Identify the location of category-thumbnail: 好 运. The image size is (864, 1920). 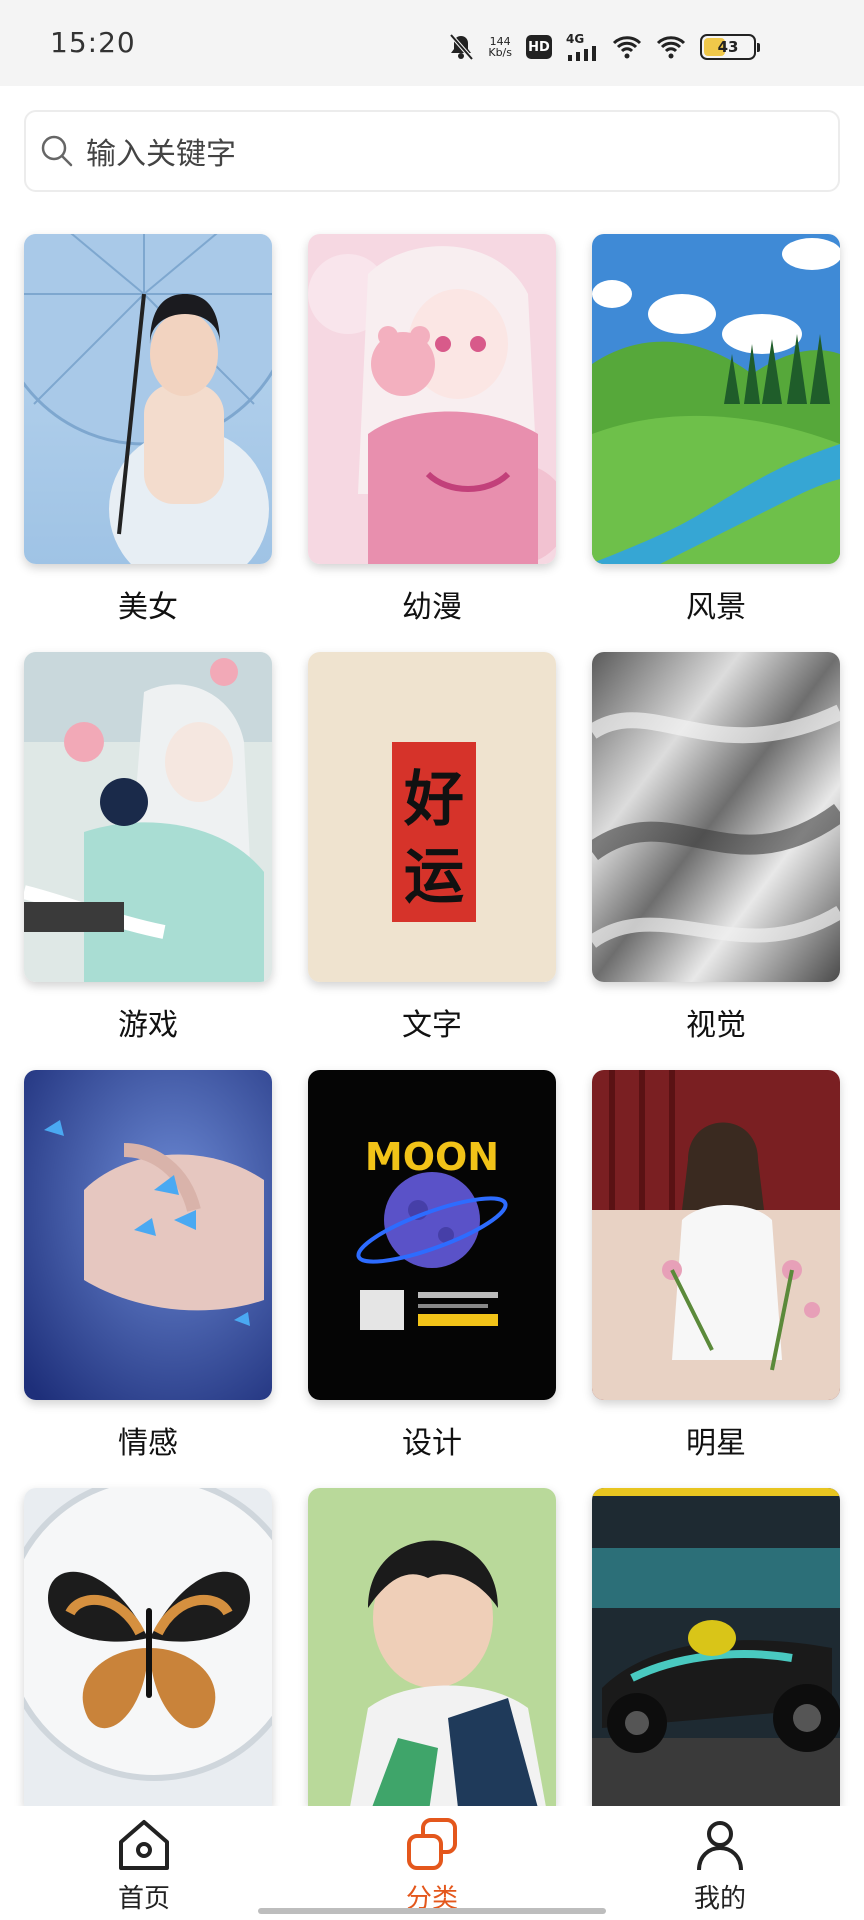
(432, 817).